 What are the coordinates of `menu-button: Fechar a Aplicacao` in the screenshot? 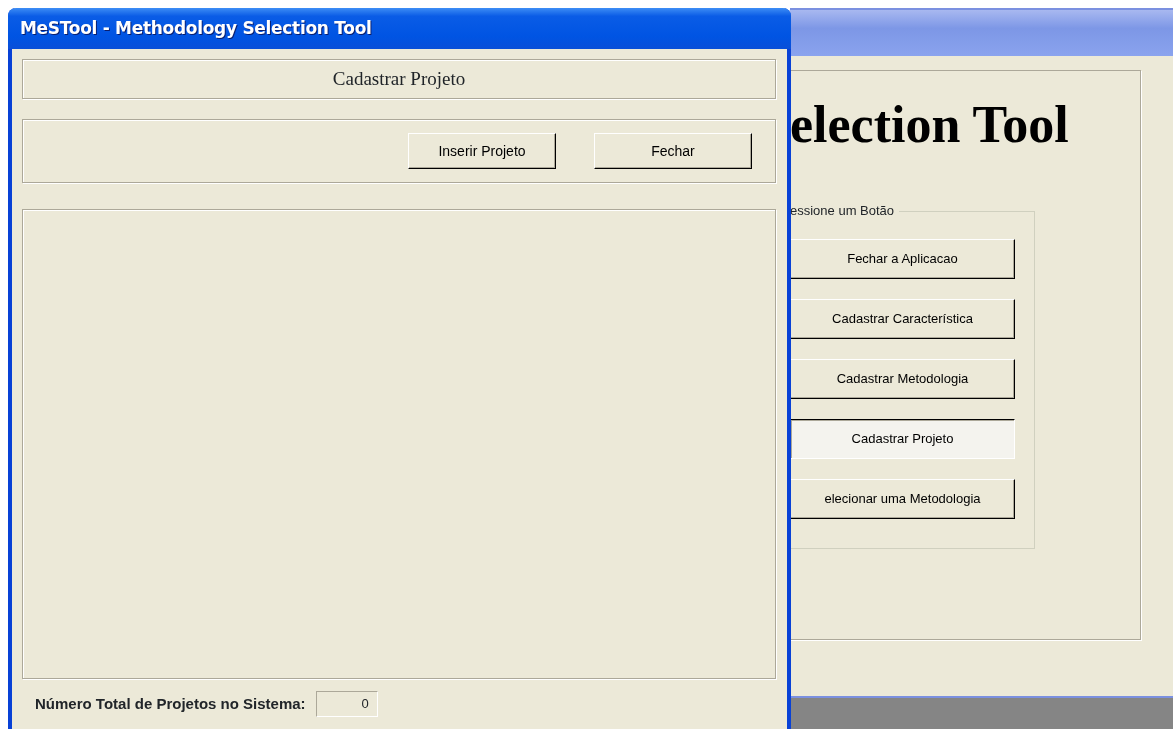 It's located at (902, 259).